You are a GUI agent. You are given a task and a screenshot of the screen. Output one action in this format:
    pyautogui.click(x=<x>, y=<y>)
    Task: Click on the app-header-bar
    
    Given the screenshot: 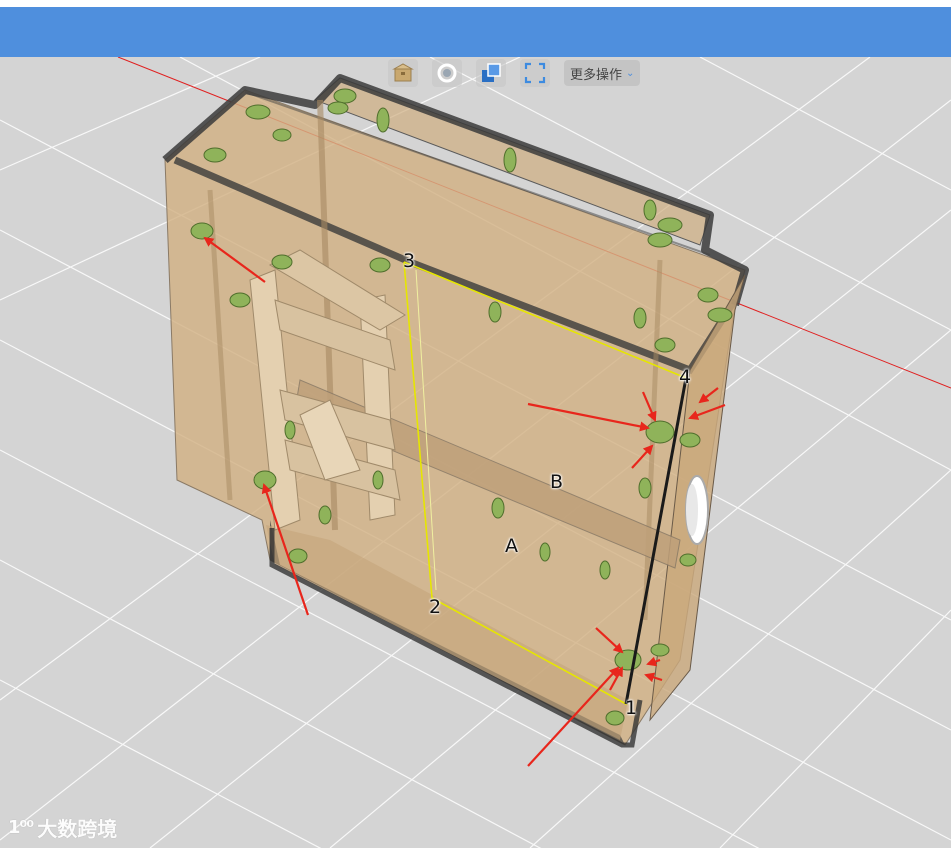 What is the action you would take?
    pyautogui.click(x=475, y=32)
    